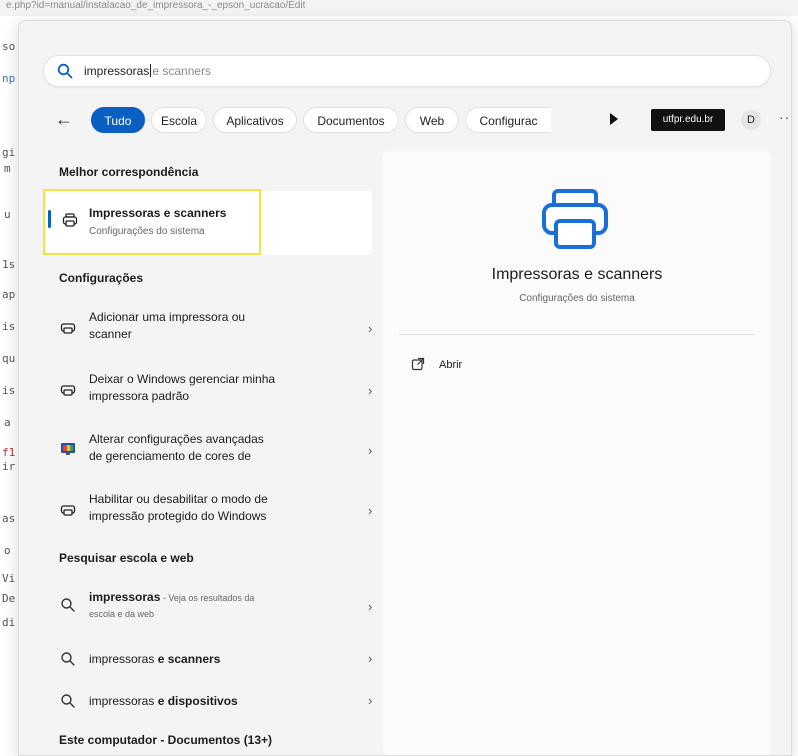 This screenshot has height=756, width=798. I want to click on web-result-hint: - Veja os resultados da, so click(207, 598).